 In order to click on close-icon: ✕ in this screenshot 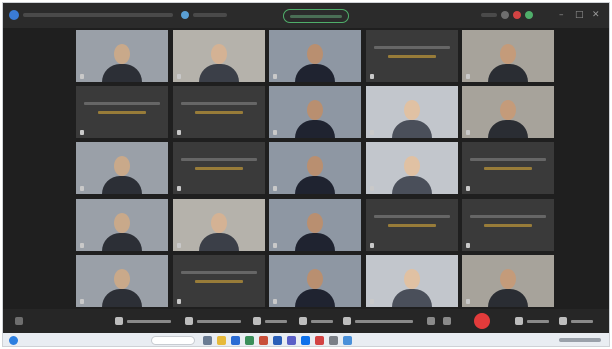, I will do `click(596, 15)`.